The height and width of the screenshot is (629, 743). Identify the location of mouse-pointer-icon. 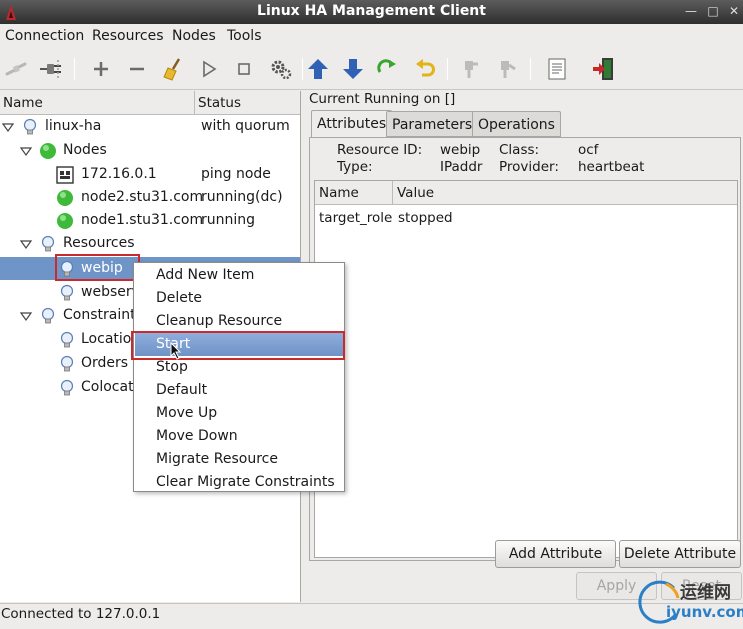
(176, 351).